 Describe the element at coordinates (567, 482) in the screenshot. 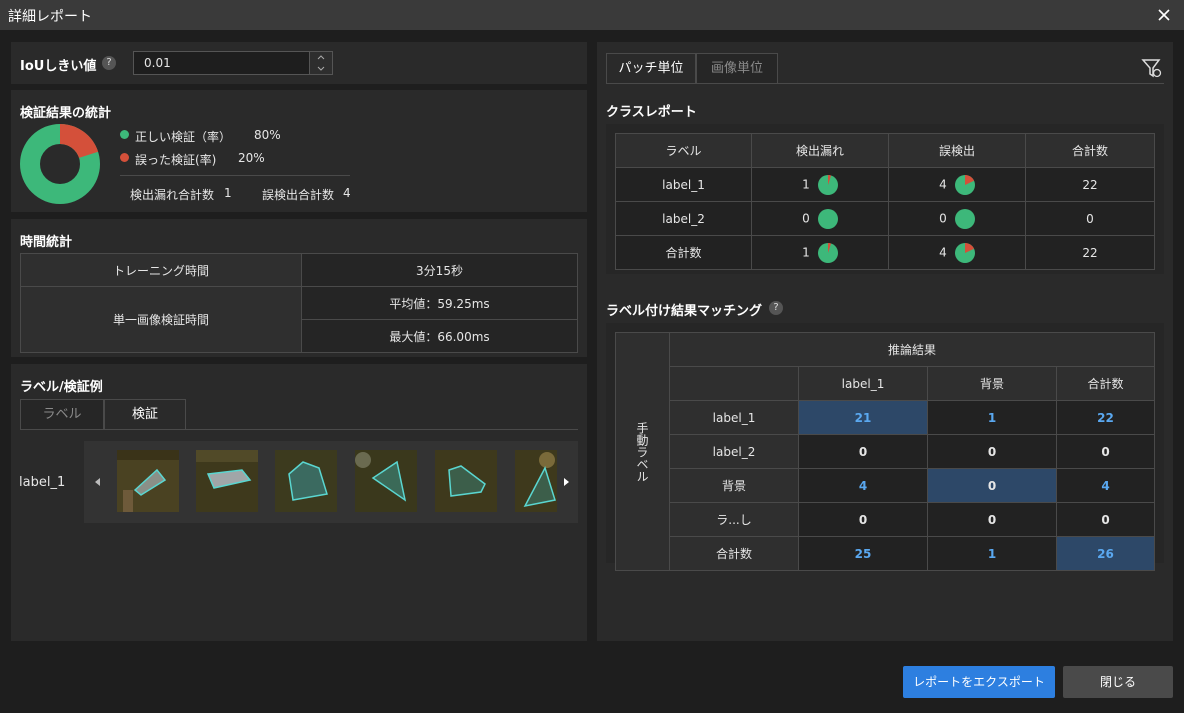

I see `scroll-right-icon` at that location.